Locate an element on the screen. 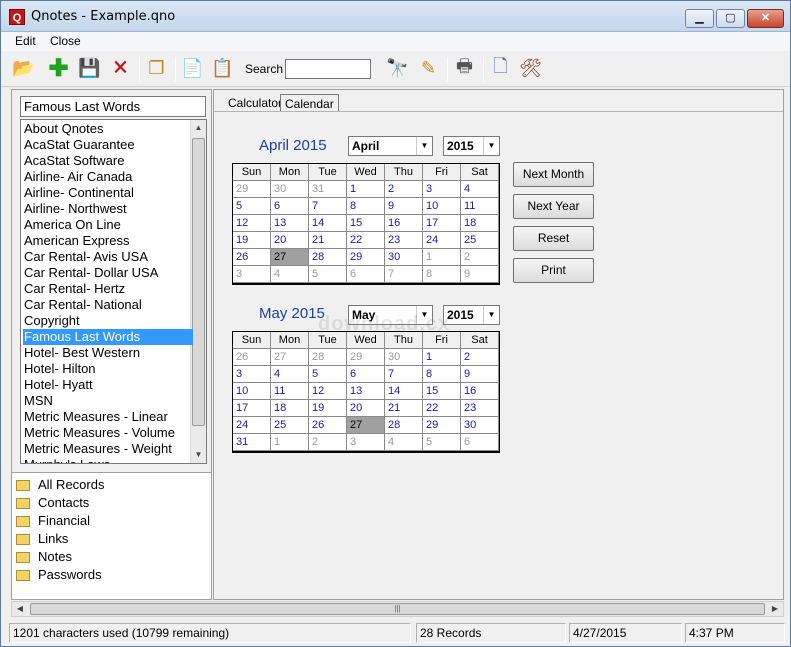  list-item: Airline- Air Canada is located at coordinates (108, 177).